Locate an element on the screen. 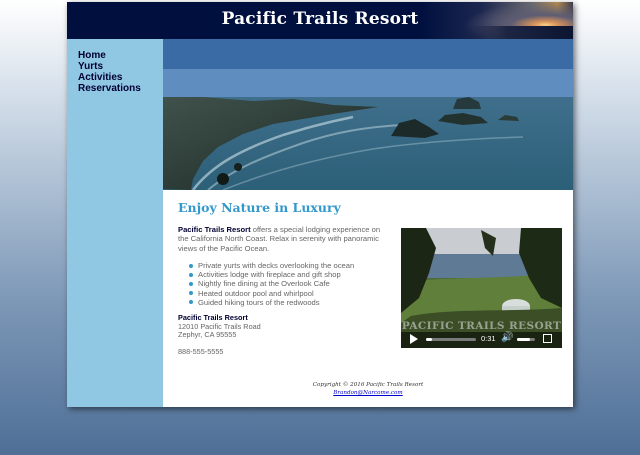 This screenshot has height=455, width=640. nav-activities-link: Activities is located at coordinates (100, 77).